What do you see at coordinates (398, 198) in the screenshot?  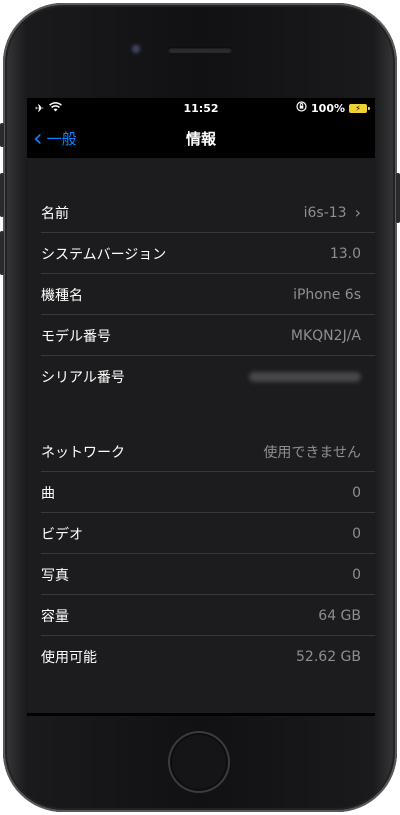 I see `power-button` at bounding box center [398, 198].